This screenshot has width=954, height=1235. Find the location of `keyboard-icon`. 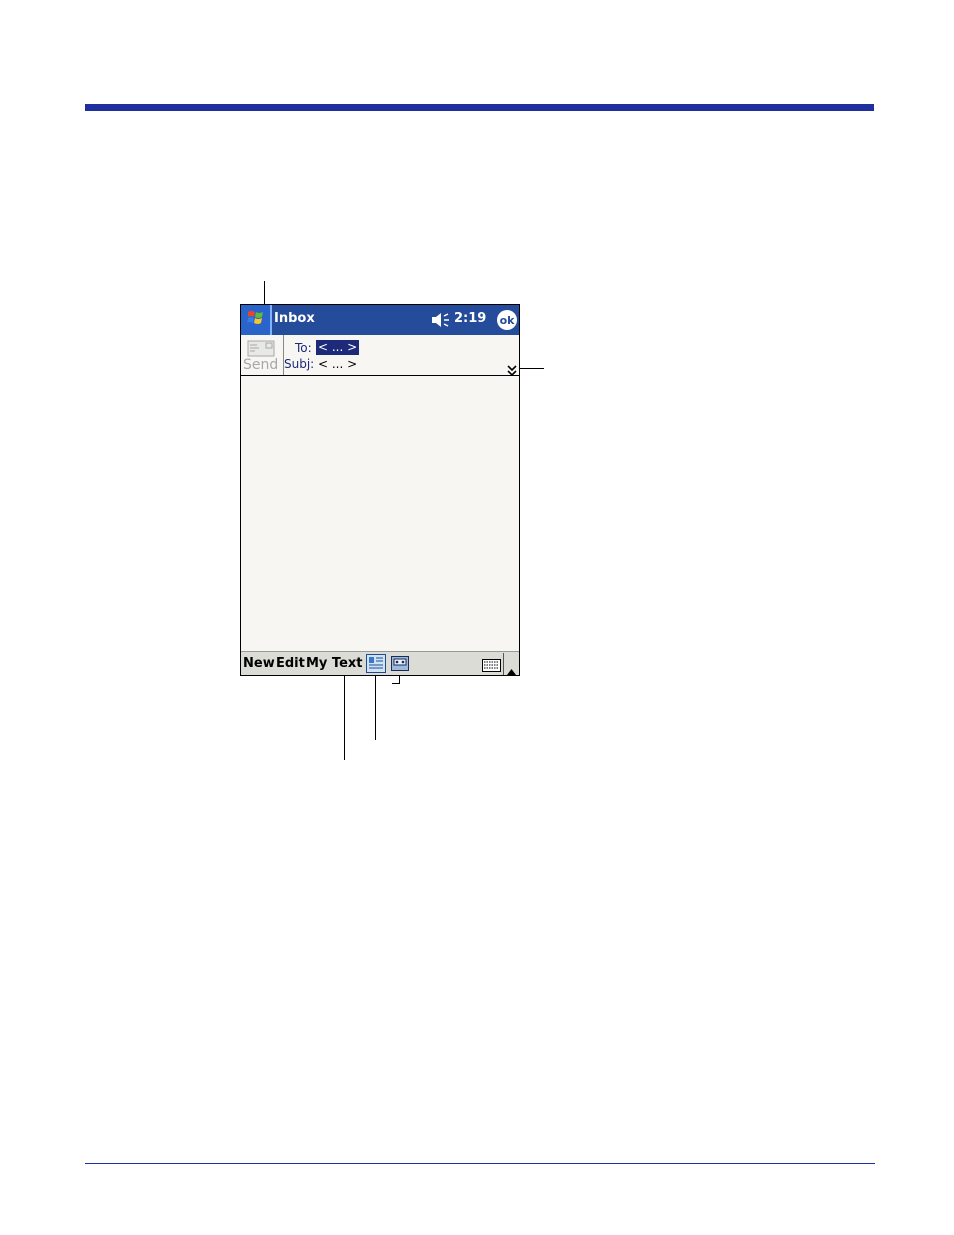

keyboard-icon is located at coordinates (491, 666).